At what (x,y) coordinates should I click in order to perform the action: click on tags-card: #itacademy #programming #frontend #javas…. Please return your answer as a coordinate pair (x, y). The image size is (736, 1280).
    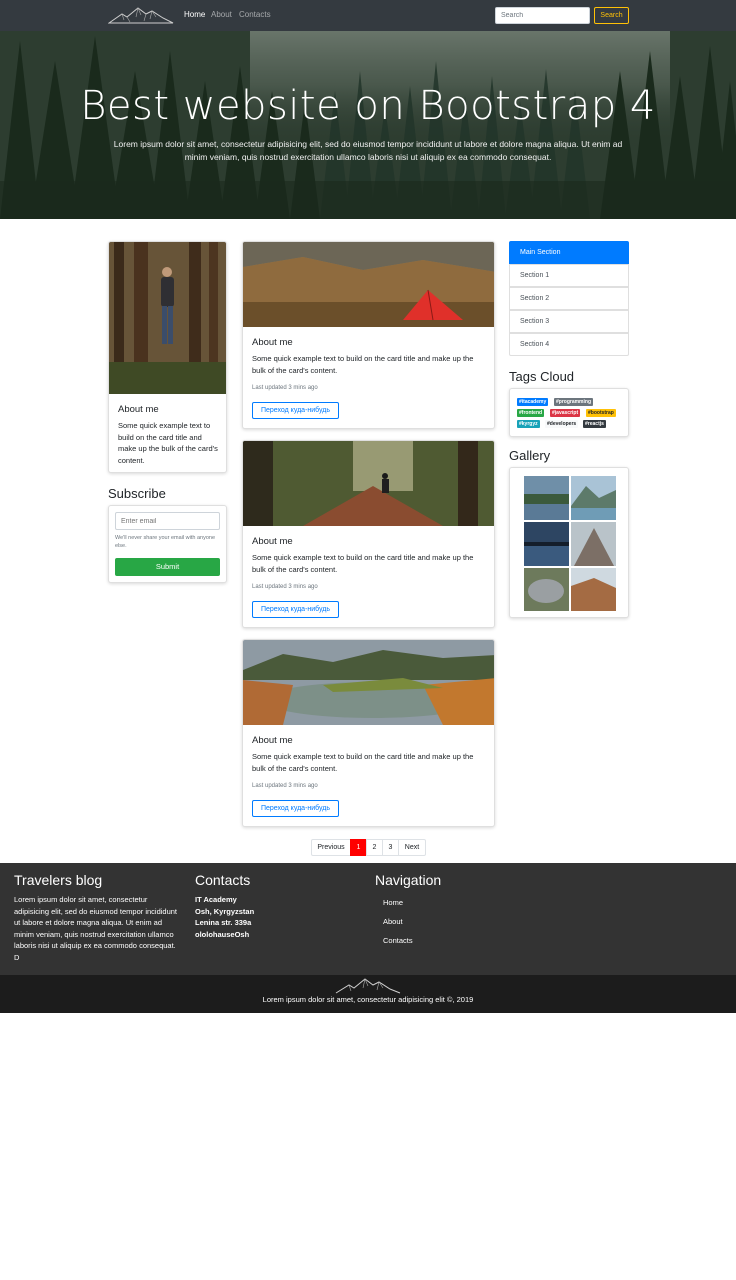
    Looking at the image, I should click on (569, 412).